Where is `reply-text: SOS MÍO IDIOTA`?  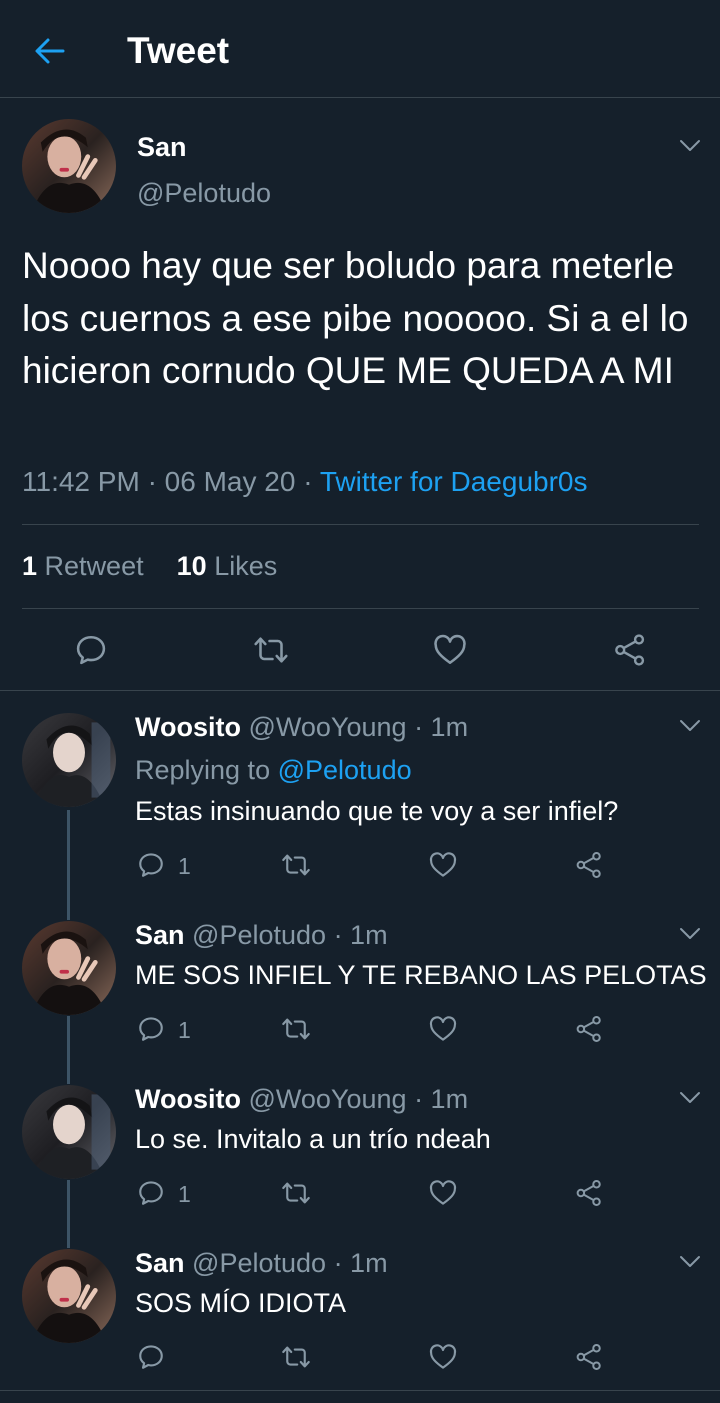 reply-text: SOS MÍO IDIOTA is located at coordinates (241, 1303).